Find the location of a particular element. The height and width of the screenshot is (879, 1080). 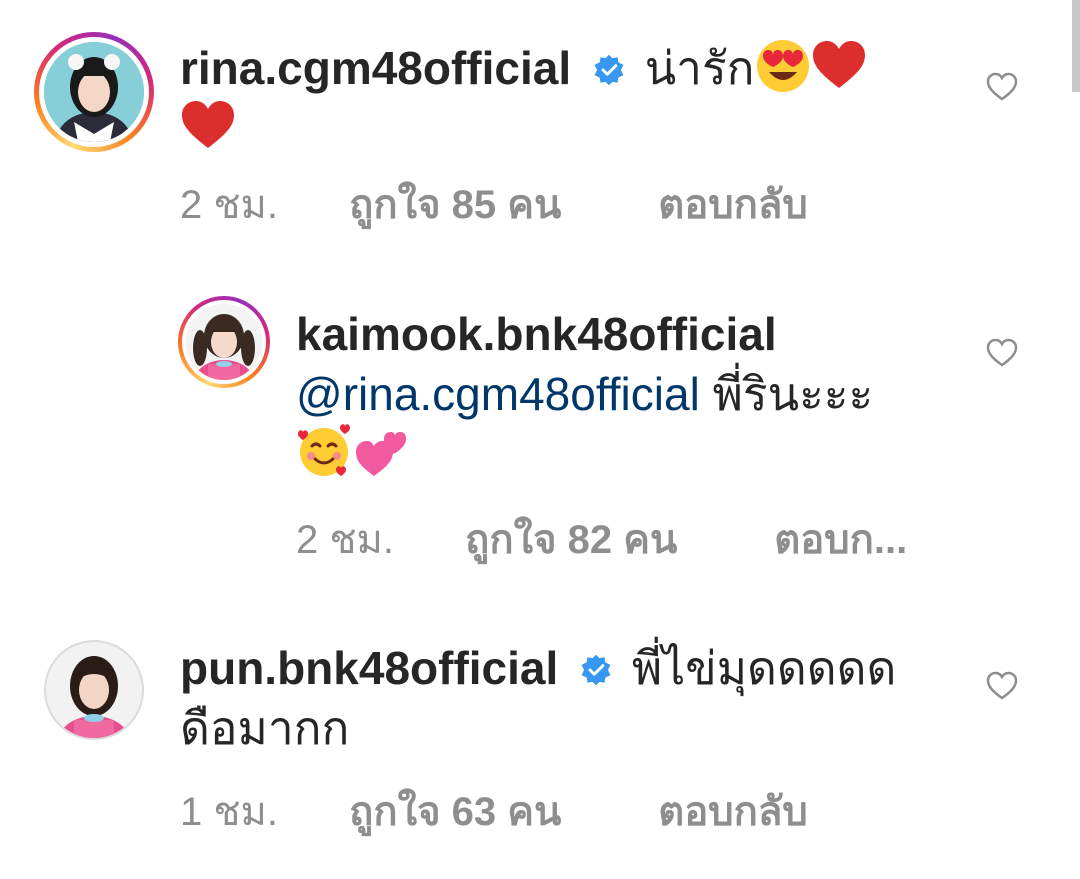

comment-time: 1 ชม. is located at coordinates (229, 812).